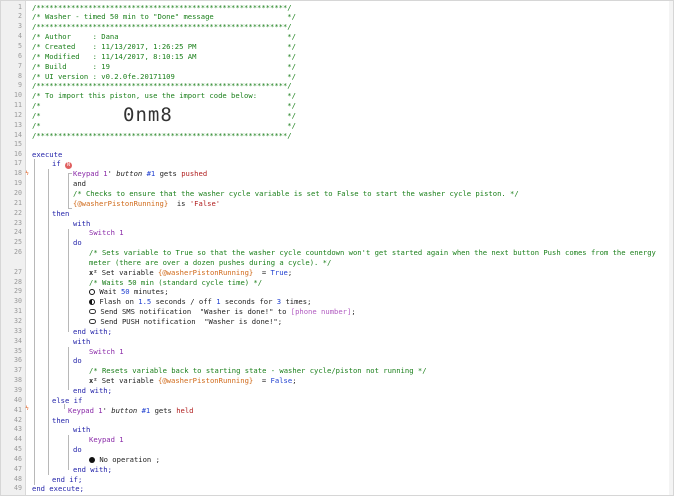 This screenshot has height=499, width=676. What do you see at coordinates (140, 174) in the screenshot?
I see `condition-keypad-pushed: Keypad 1' button #1 gets pushed` at bounding box center [140, 174].